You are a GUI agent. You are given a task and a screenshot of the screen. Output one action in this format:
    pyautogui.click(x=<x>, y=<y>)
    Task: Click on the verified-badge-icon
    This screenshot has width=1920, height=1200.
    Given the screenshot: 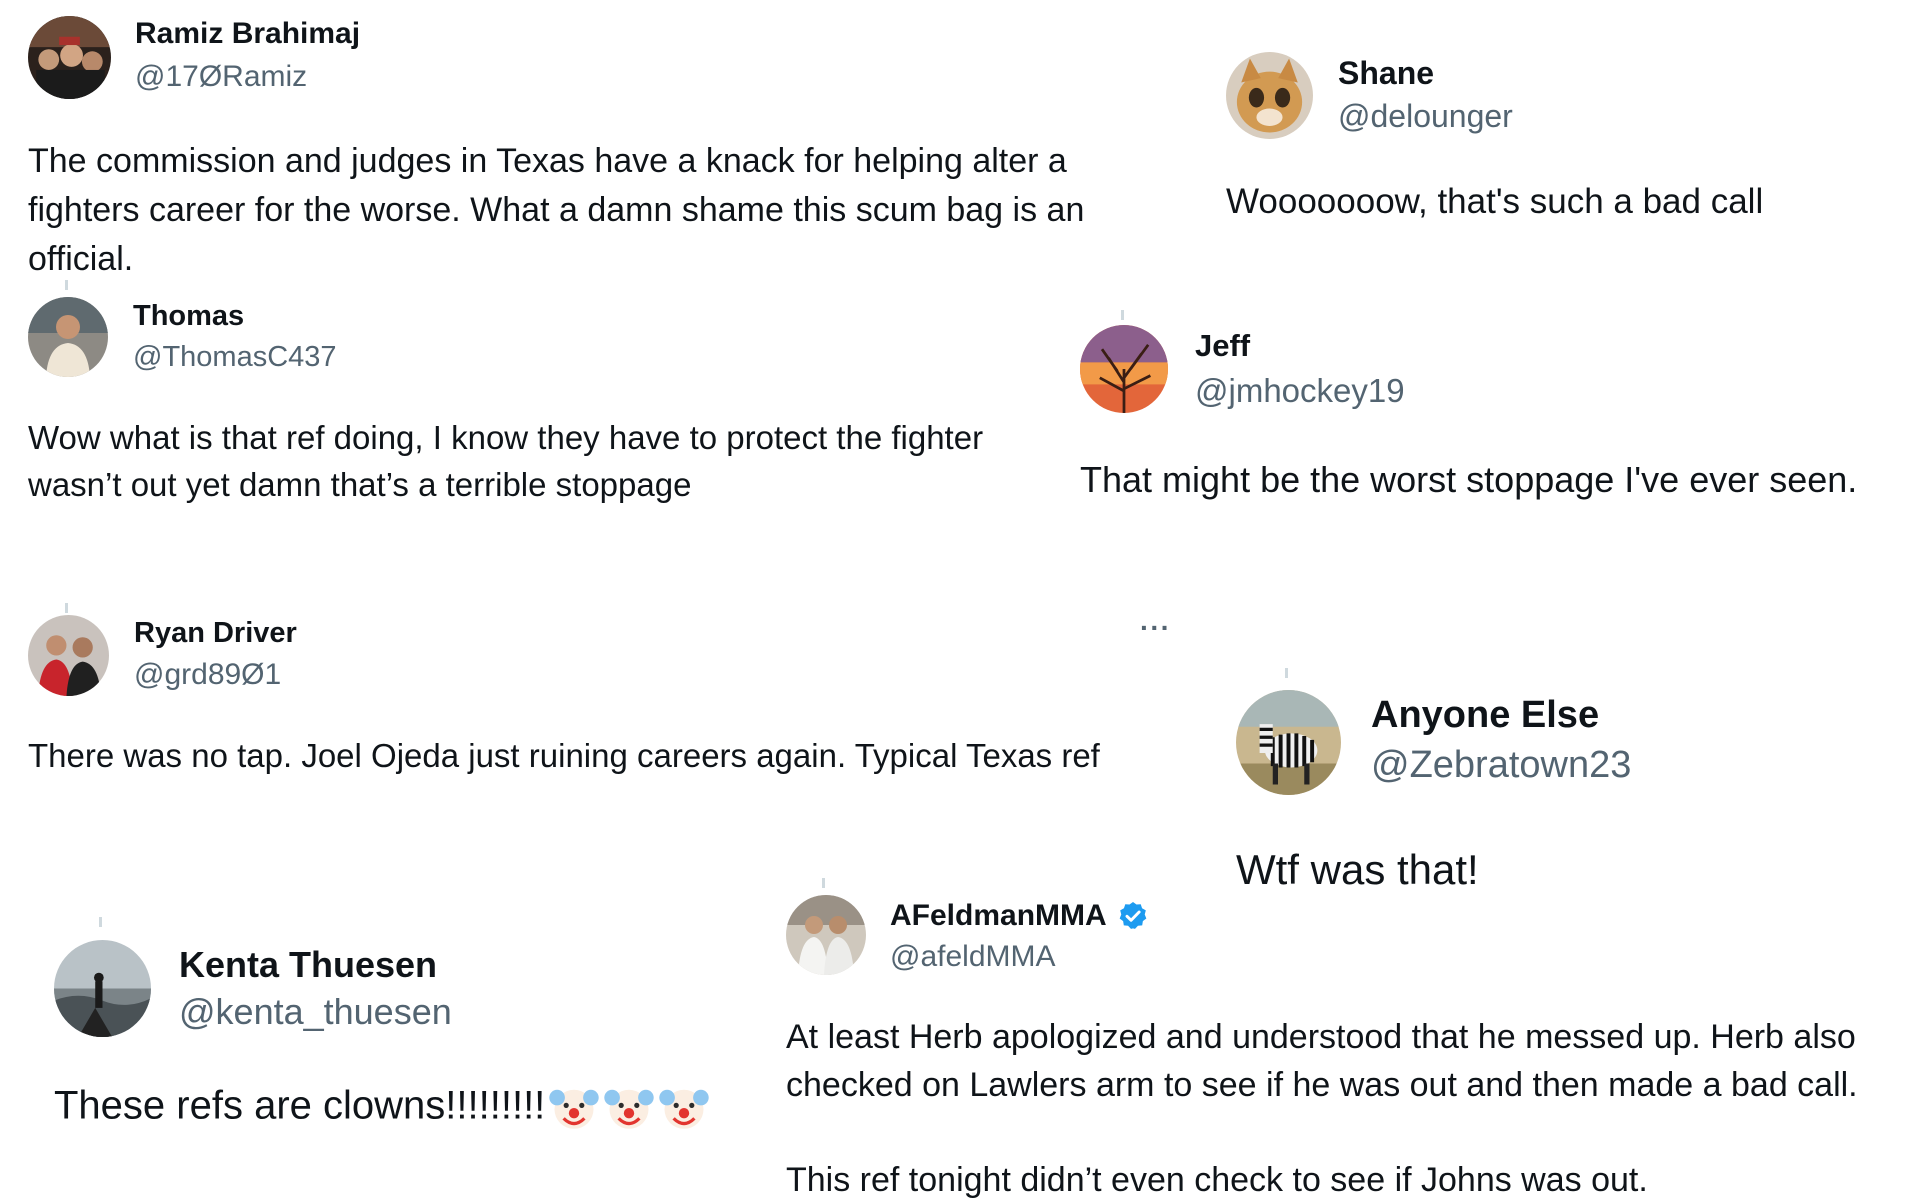 What is the action you would take?
    pyautogui.click(x=1133, y=915)
    